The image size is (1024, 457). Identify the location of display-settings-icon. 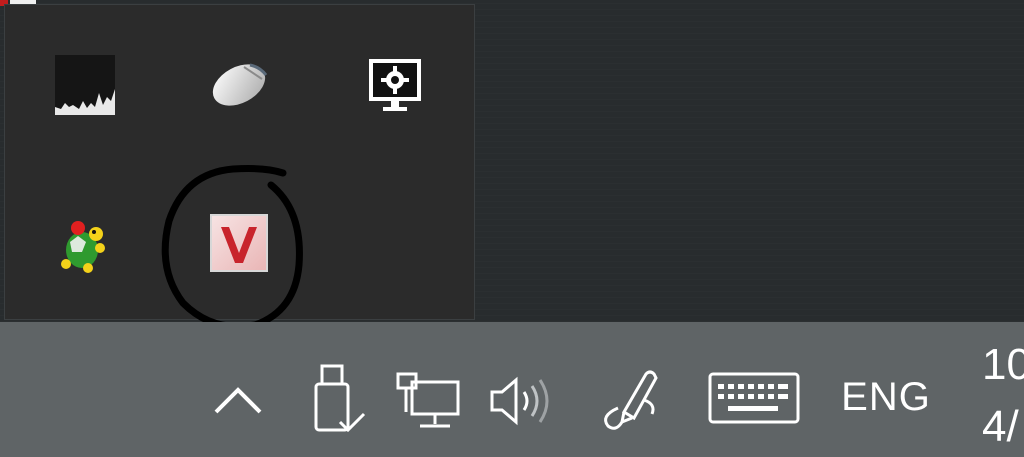
(395, 85).